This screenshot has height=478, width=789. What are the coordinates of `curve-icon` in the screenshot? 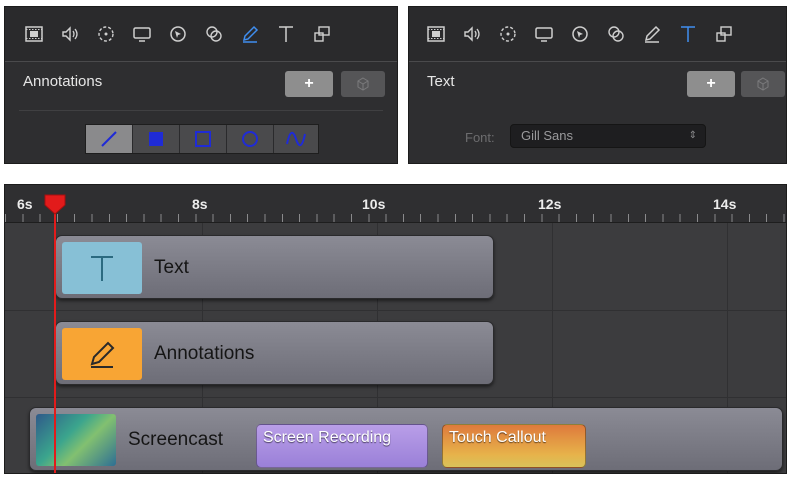 It's located at (296, 139).